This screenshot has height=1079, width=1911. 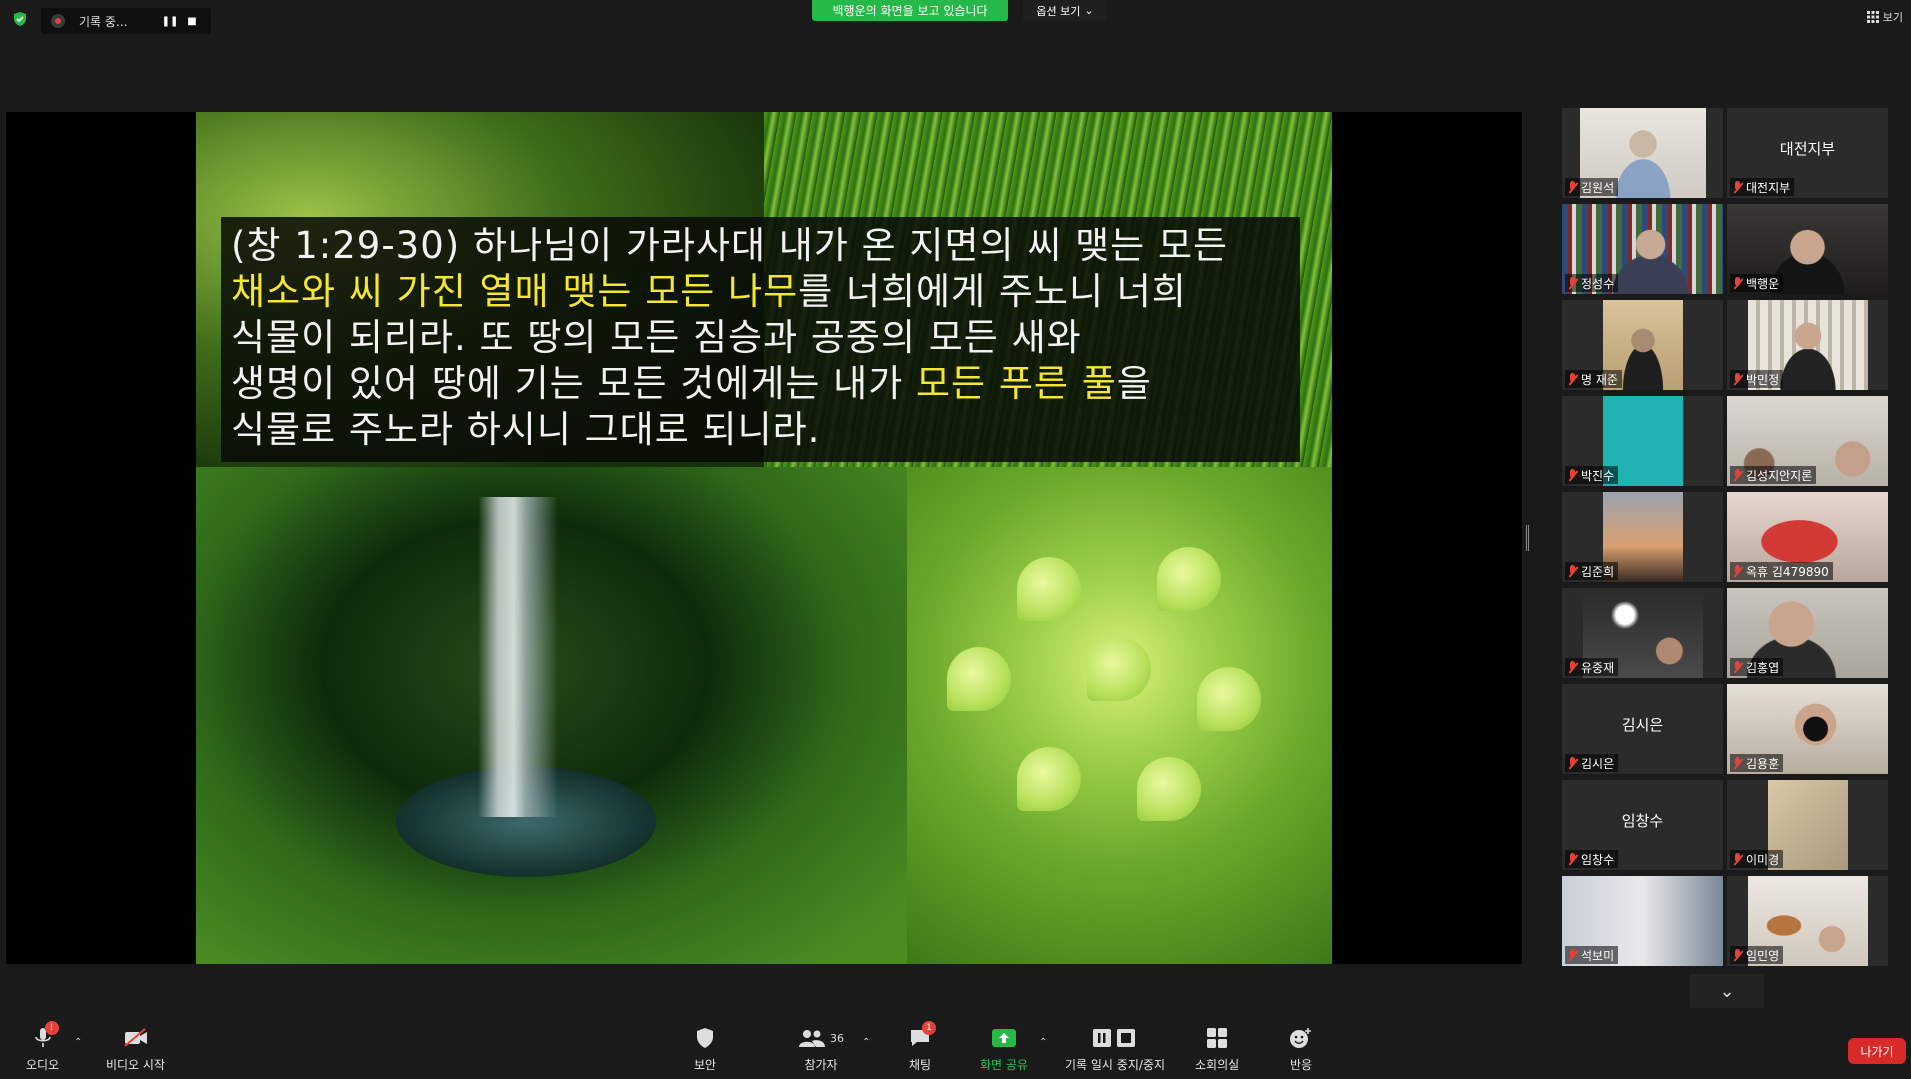 What do you see at coordinates (1807, 633) in the screenshot?
I see `participant-tile: 김홍엽` at bounding box center [1807, 633].